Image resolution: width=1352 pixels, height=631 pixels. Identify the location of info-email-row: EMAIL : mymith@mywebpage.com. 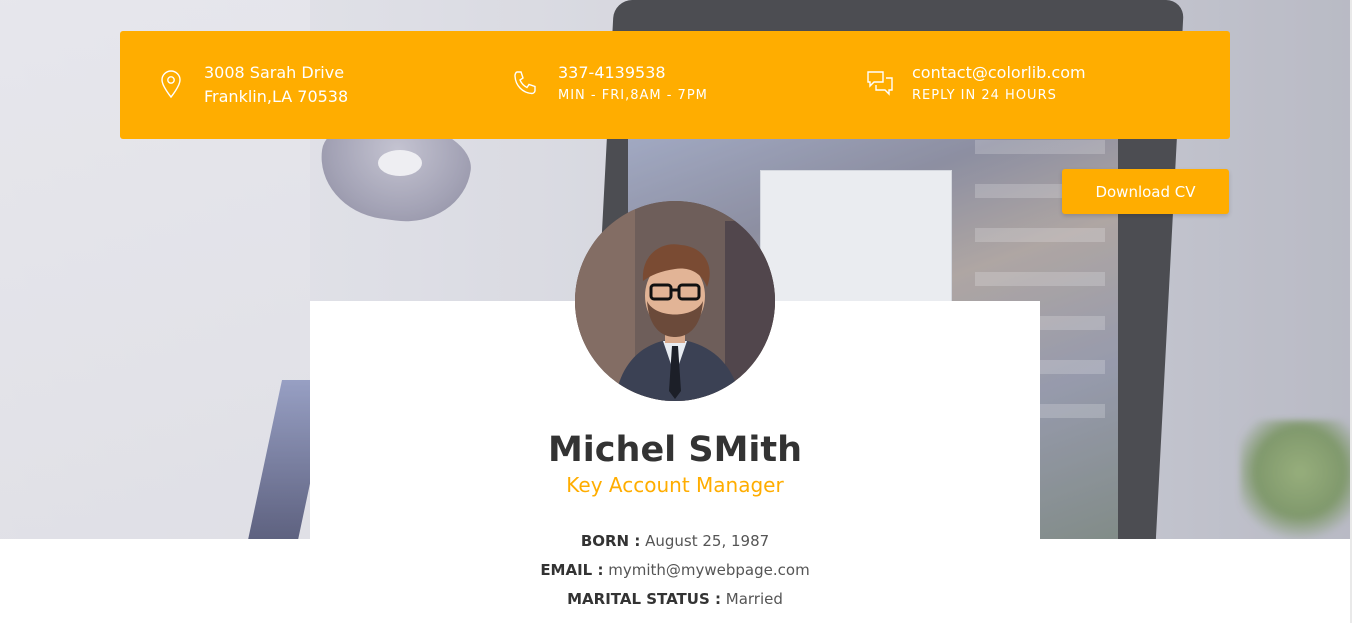
(675, 570).